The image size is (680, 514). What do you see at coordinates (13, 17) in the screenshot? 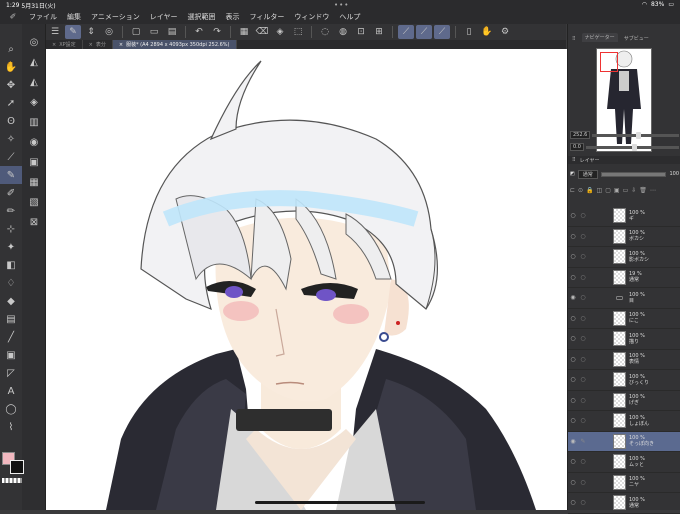
I see `app-logo-icon: ✐` at bounding box center [13, 17].